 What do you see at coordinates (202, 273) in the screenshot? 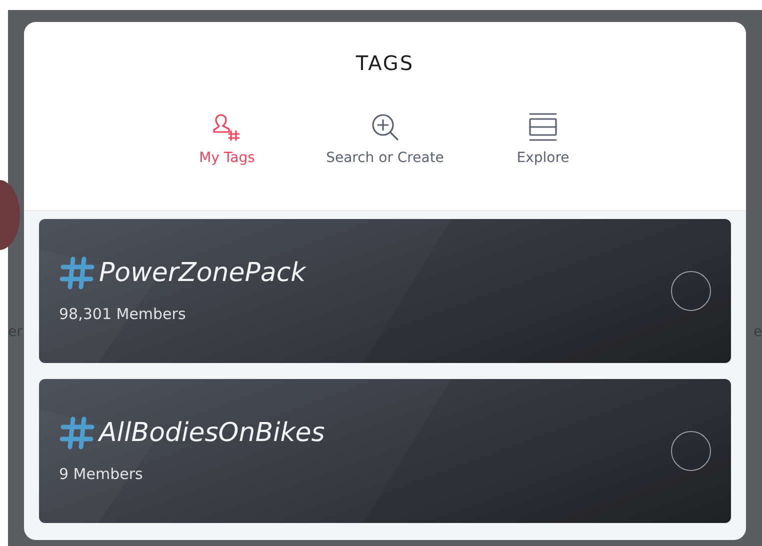
I see `tag-name: PowerZonePack` at bounding box center [202, 273].